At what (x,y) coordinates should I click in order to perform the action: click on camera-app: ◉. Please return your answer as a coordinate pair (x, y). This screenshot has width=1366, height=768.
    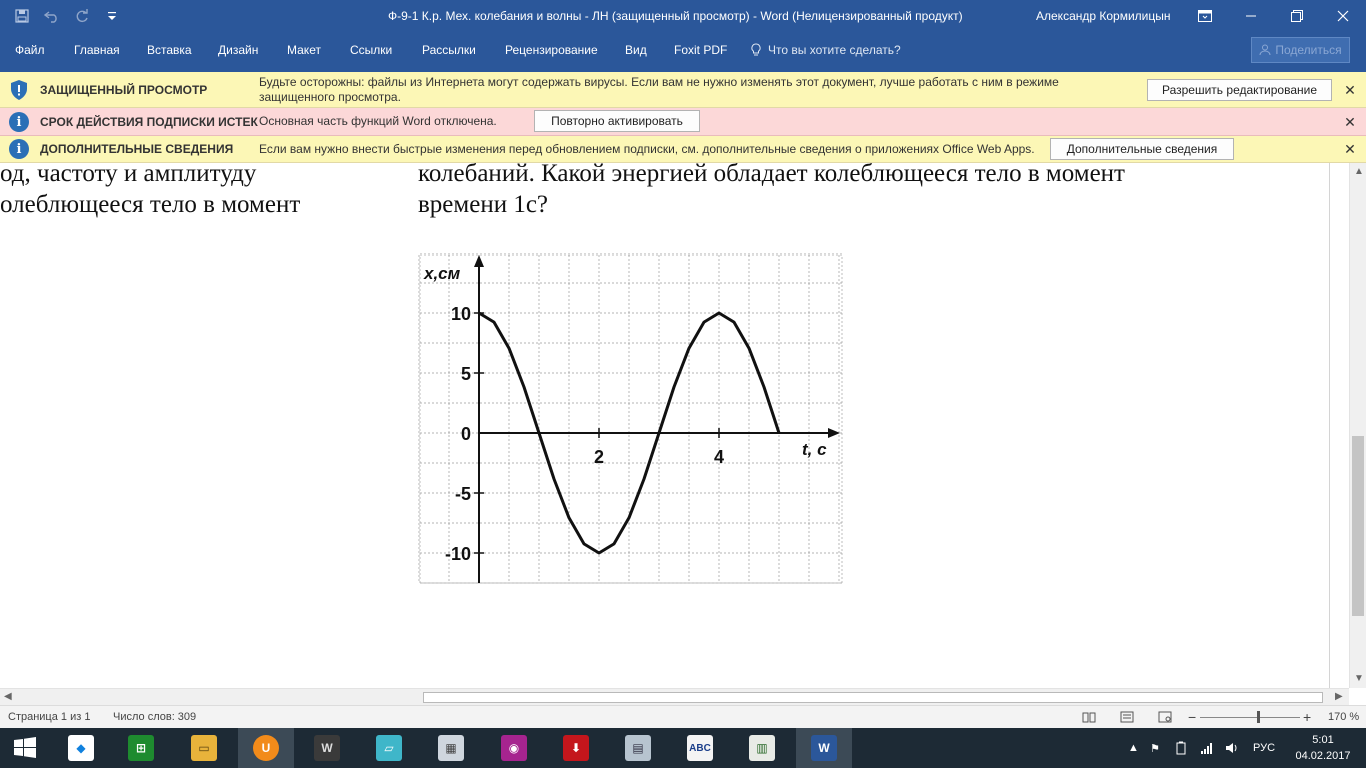
    Looking at the image, I should click on (514, 748).